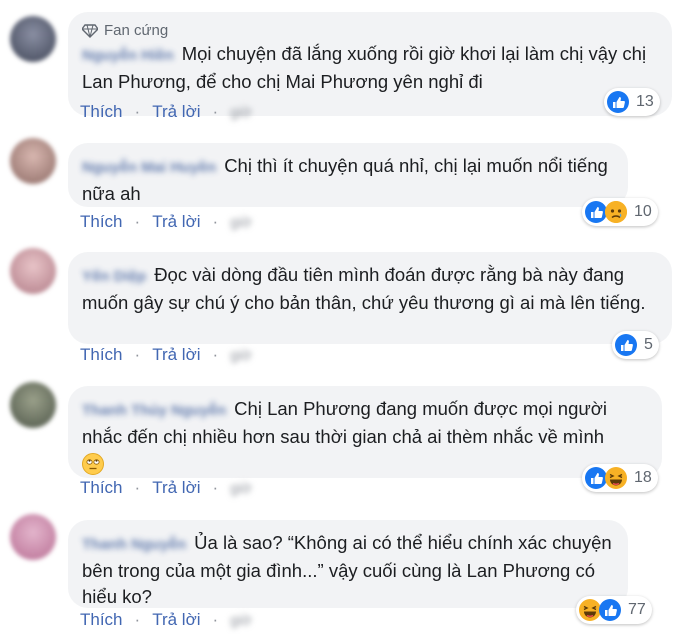 The width and height of the screenshot is (700, 634). I want to click on reaction-summary: 13, so click(632, 102).